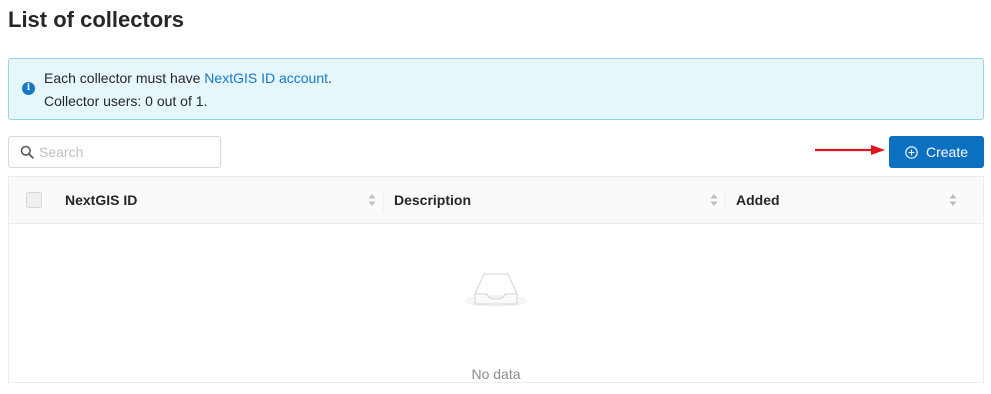  I want to click on empty-state-text: No data, so click(496, 374).